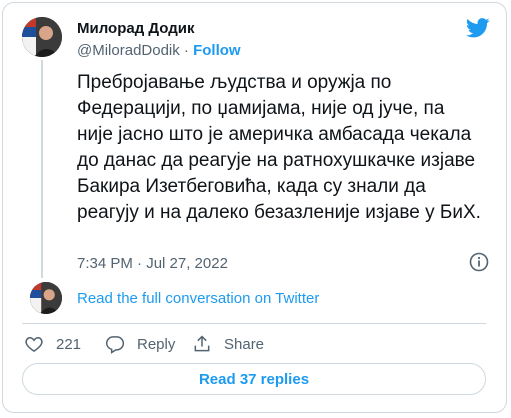  Describe the element at coordinates (479, 262) in the screenshot. I see `info-icon` at that location.